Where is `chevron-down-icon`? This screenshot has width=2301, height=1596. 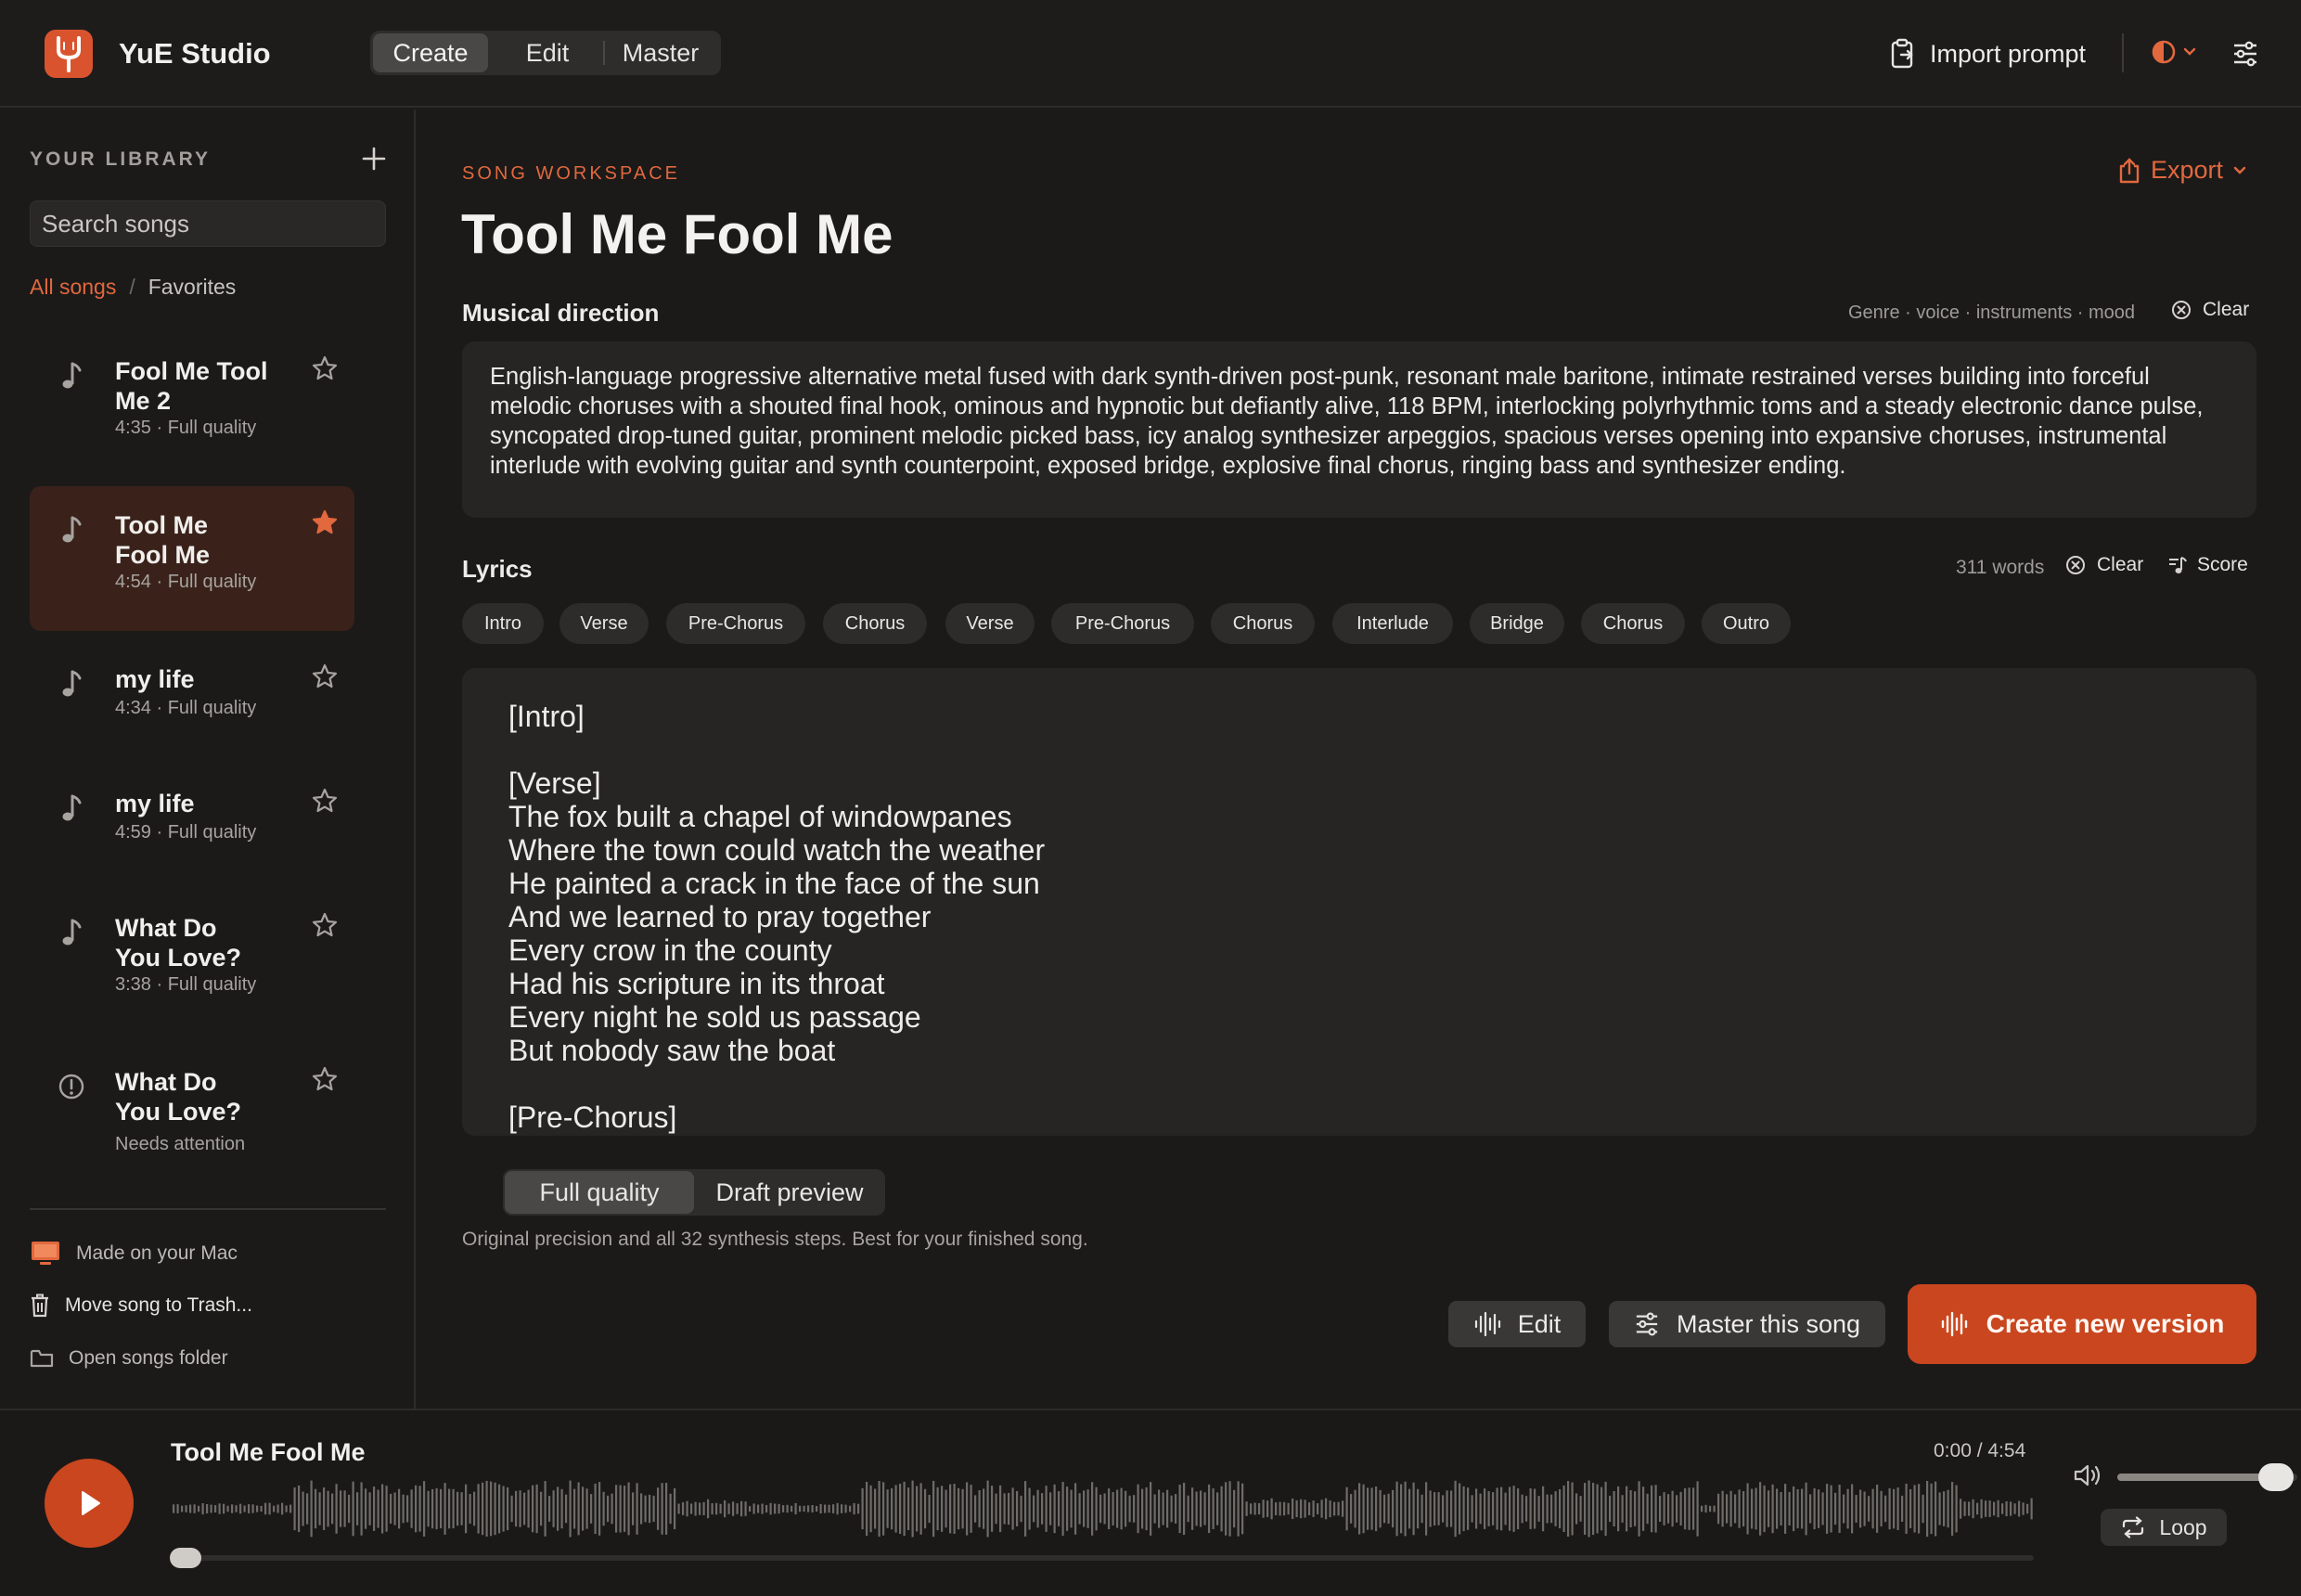 chevron-down-icon is located at coordinates (2189, 52).